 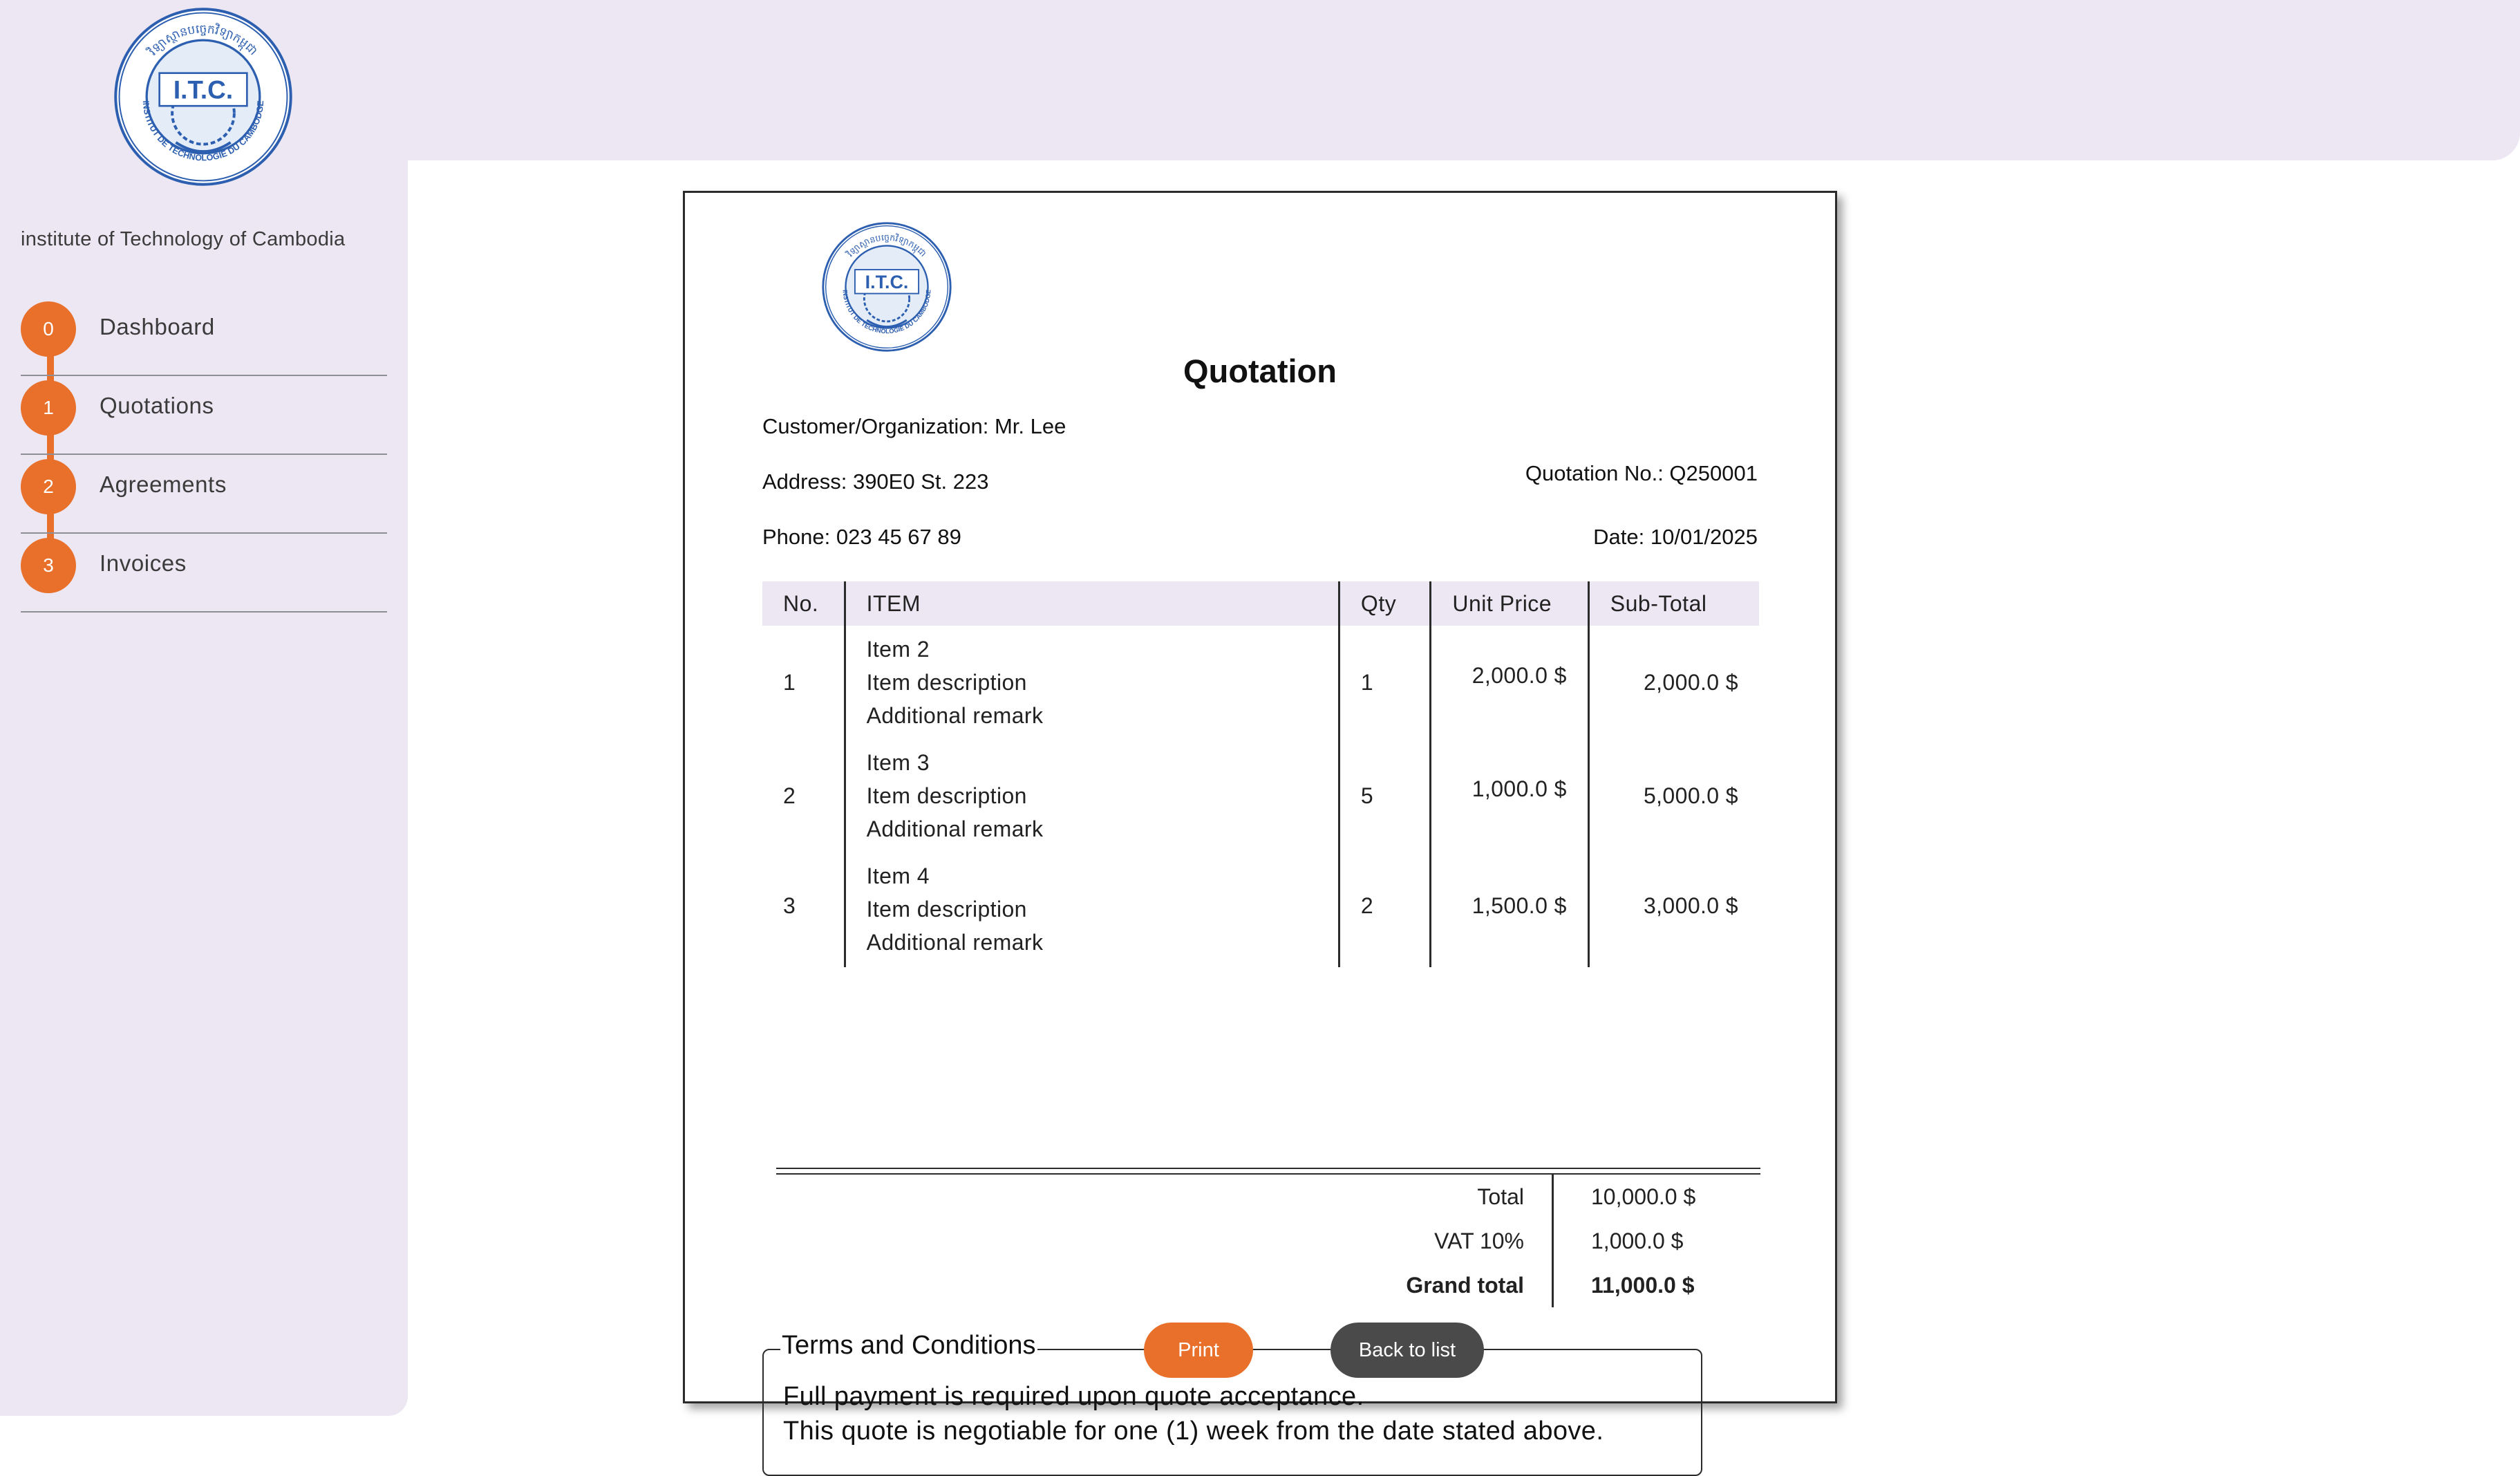 I want to click on cell-no: 2, so click(x=789, y=795).